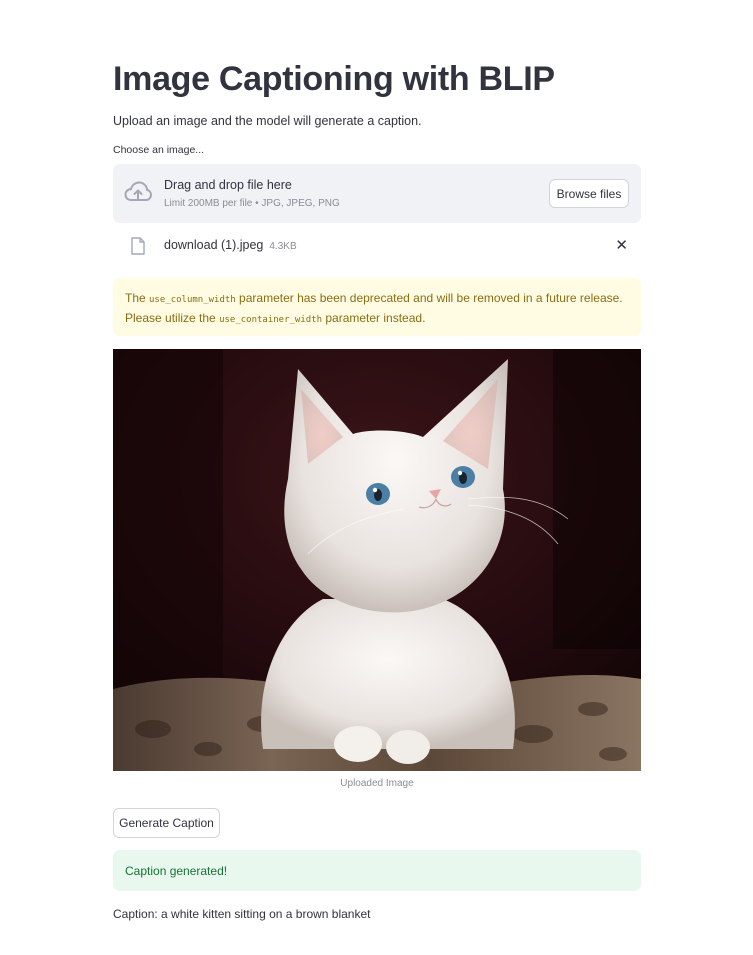 The image size is (753, 955). What do you see at coordinates (621, 245) in the screenshot?
I see `remove-file-icon: ✕` at bounding box center [621, 245].